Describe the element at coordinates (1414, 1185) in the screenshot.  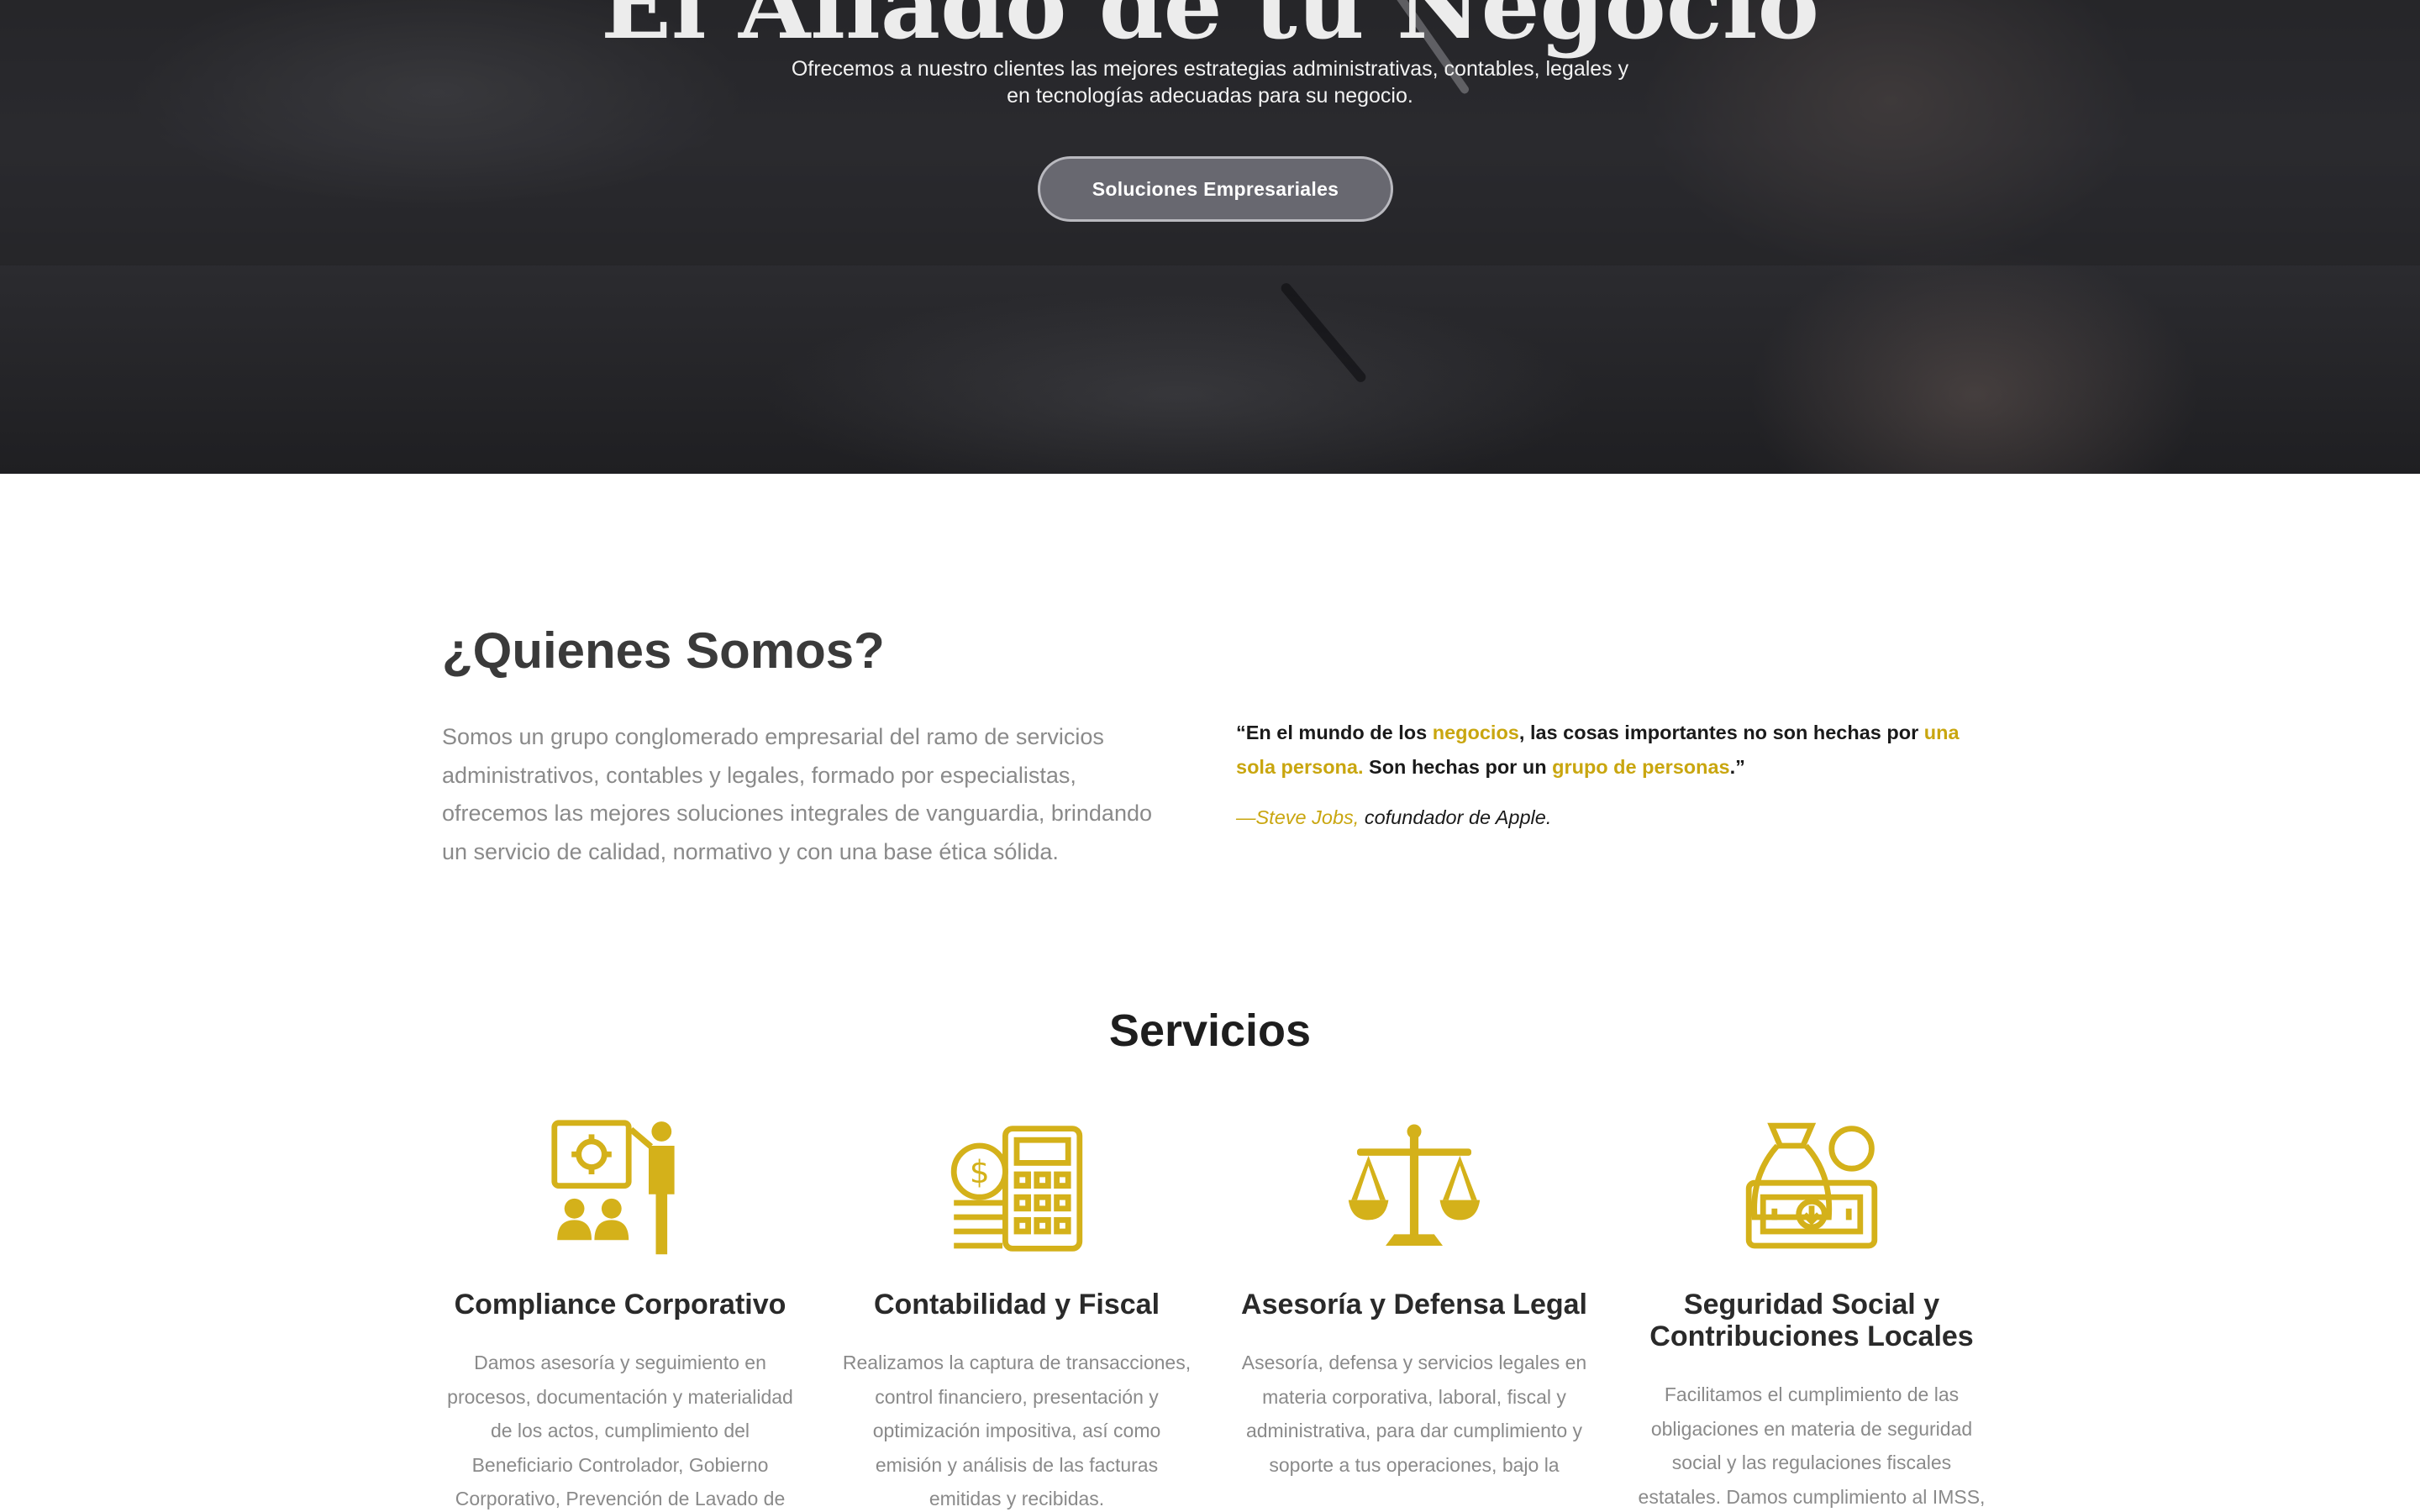
I see `scales-of-justice-icon` at that location.